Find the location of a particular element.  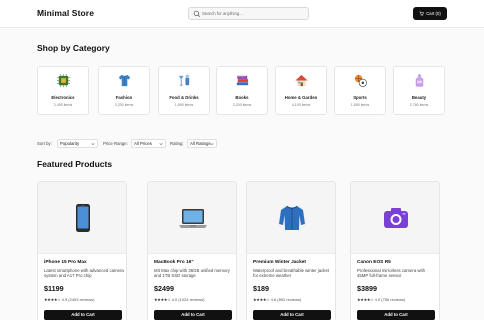

rating-select: All Ratings is located at coordinates (202, 143).